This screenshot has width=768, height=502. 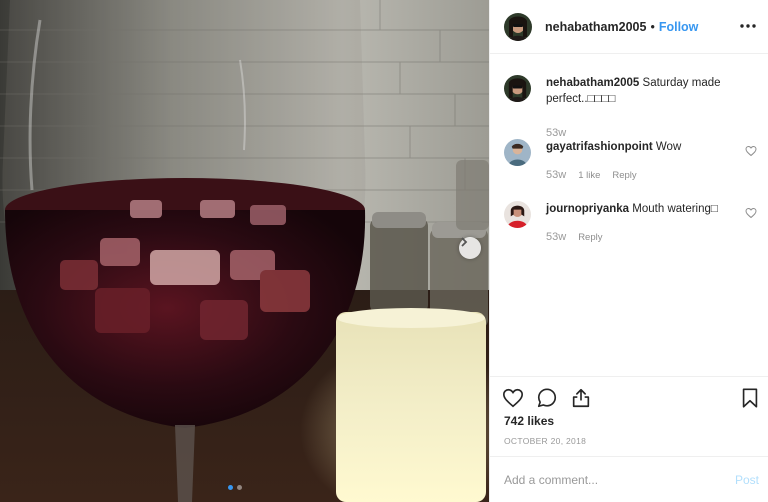 I want to click on comment-item: journopriyanka Mouth watering□ 53w Reply, so click(x=631, y=222).